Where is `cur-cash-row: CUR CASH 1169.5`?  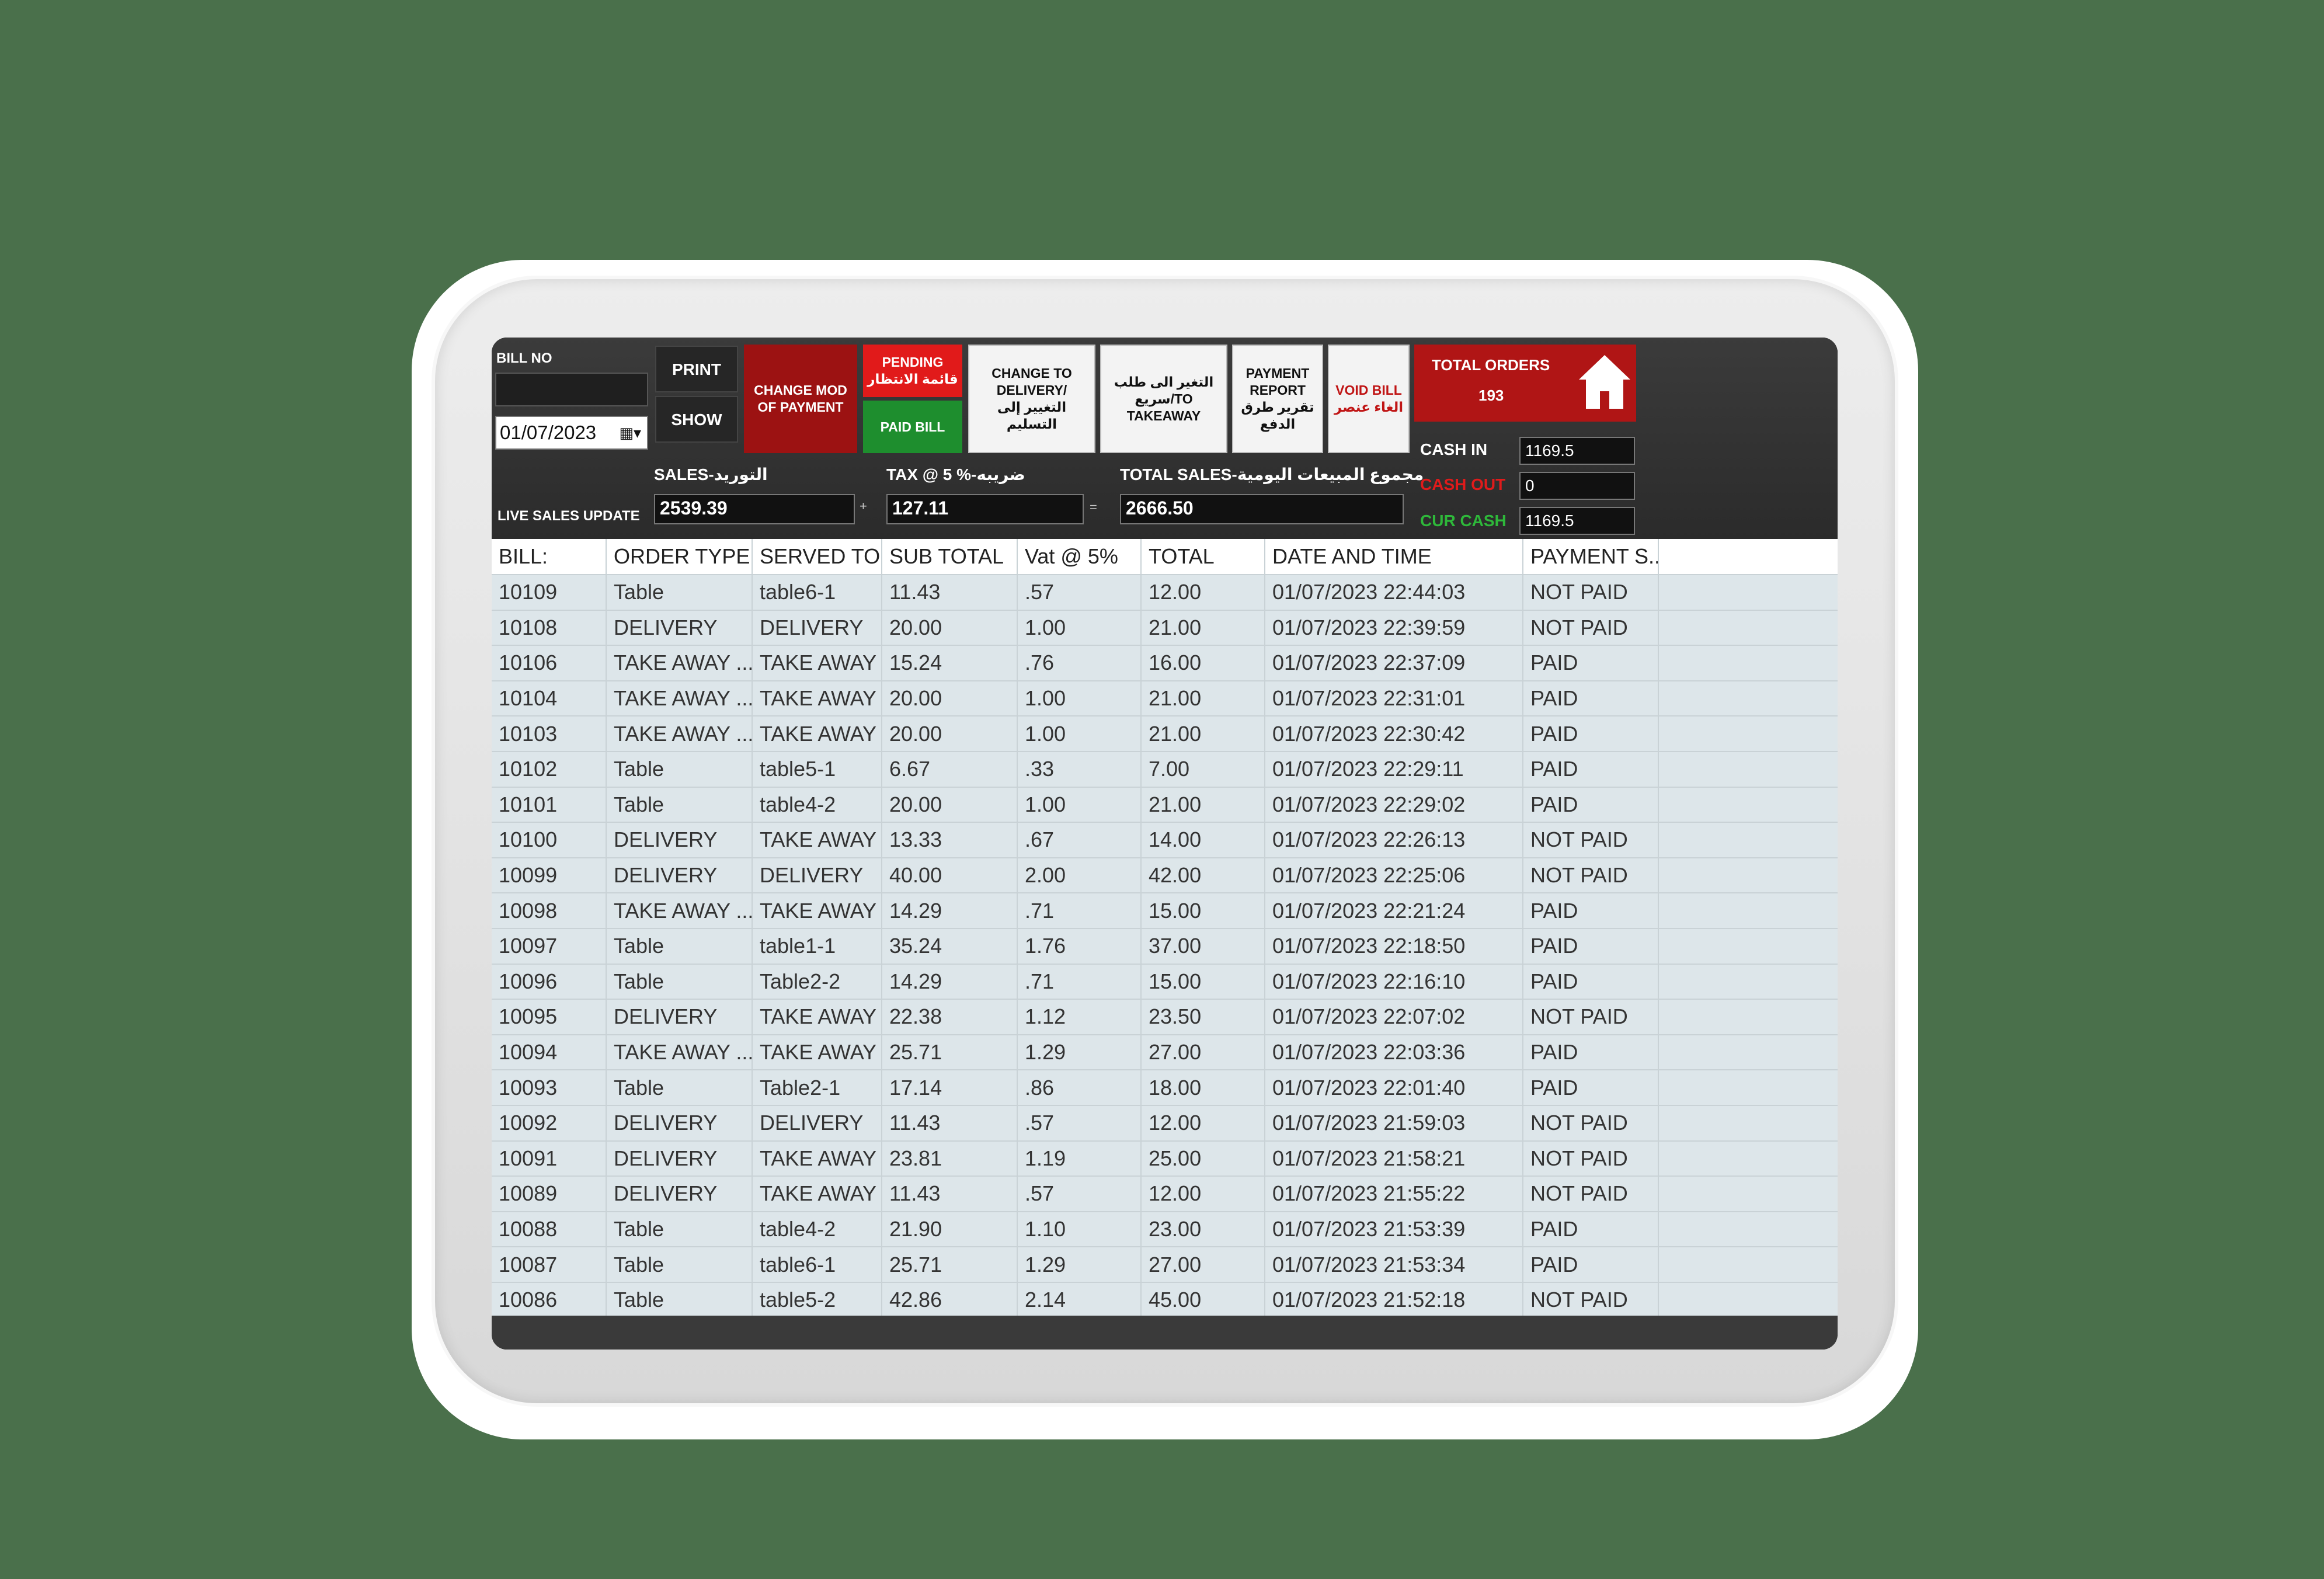 cur-cash-row: CUR CASH 1169.5 is located at coordinates (1531, 523).